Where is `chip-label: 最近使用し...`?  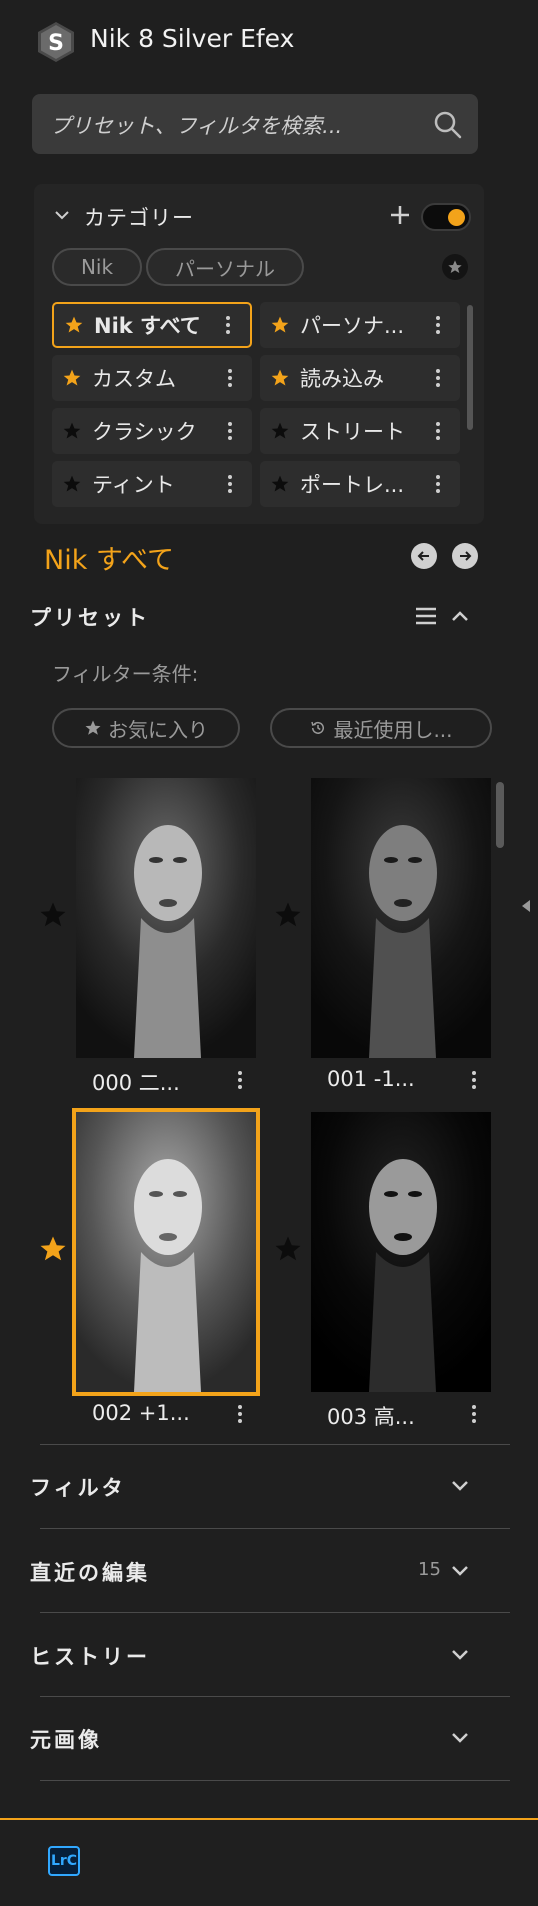
chip-label: 最近使用し... is located at coordinates (393, 729).